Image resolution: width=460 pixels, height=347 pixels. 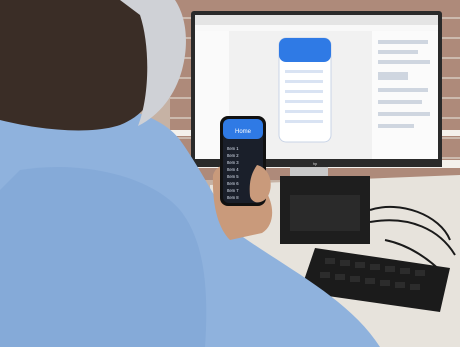 What do you see at coordinates (233, 197) in the screenshot?
I see `phone-list-item: Item 8` at bounding box center [233, 197].